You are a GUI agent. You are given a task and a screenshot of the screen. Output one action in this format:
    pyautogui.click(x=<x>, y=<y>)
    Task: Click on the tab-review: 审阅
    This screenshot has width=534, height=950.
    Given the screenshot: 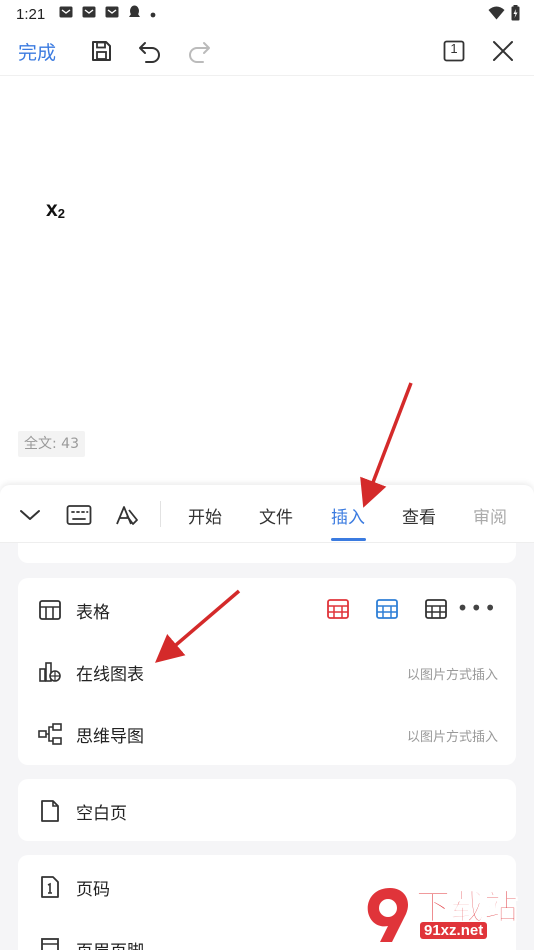 What is the action you would take?
    pyautogui.click(x=490, y=515)
    